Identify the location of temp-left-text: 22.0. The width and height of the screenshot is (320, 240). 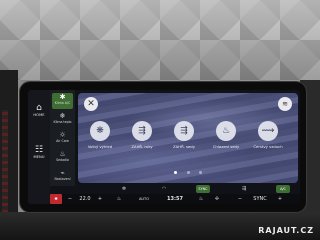
(85, 199).